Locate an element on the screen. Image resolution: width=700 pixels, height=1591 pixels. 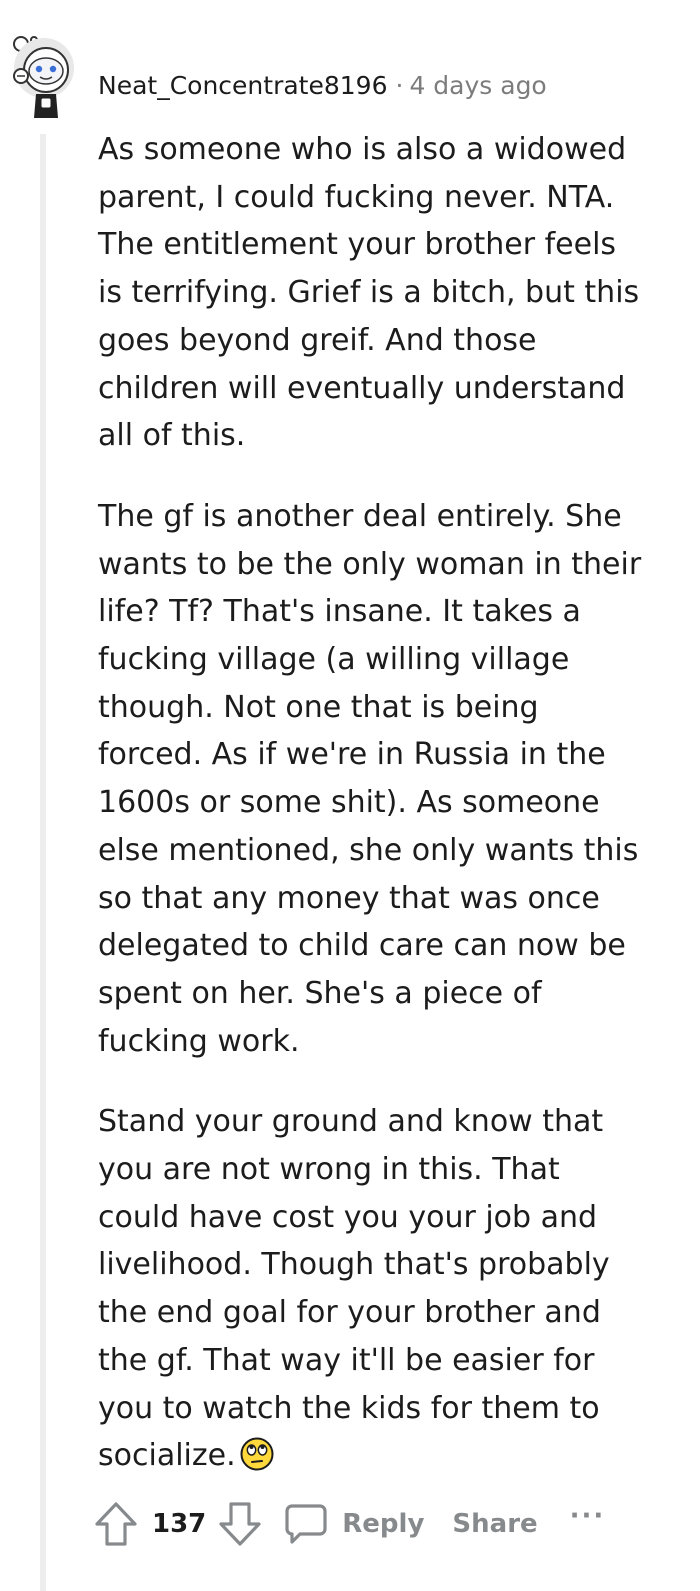
text-line: all of this. is located at coordinates (172, 436).